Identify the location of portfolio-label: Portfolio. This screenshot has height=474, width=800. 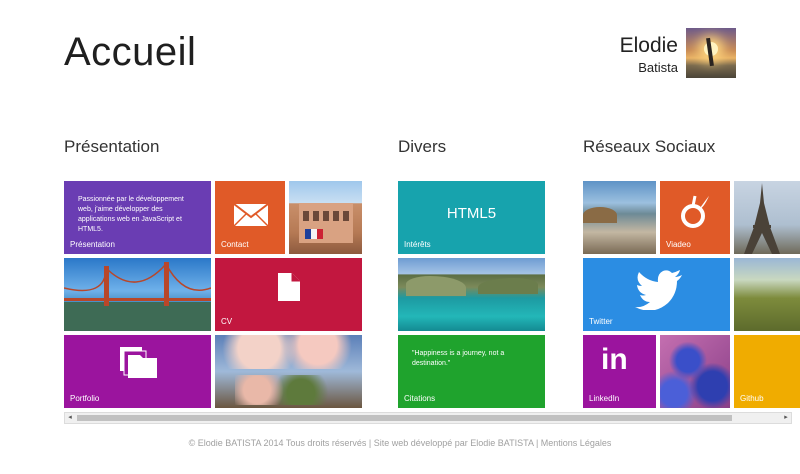
(85, 398).